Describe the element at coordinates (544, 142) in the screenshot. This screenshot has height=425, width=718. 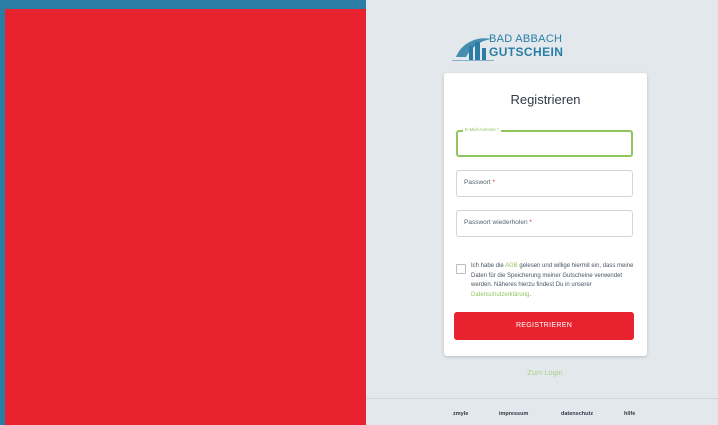
I see `email-field: E-Mail-Adresse *` at that location.